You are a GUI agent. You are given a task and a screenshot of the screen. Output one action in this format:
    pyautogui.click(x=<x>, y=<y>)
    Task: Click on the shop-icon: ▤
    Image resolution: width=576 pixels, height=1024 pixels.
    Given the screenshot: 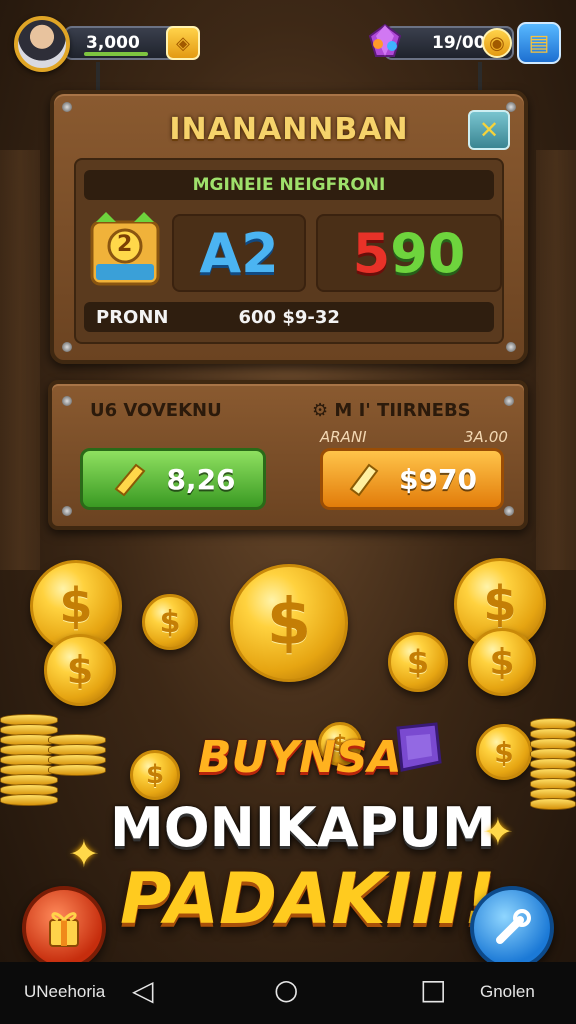 What is the action you would take?
    pyautogui.click(x=539, y=43)
    